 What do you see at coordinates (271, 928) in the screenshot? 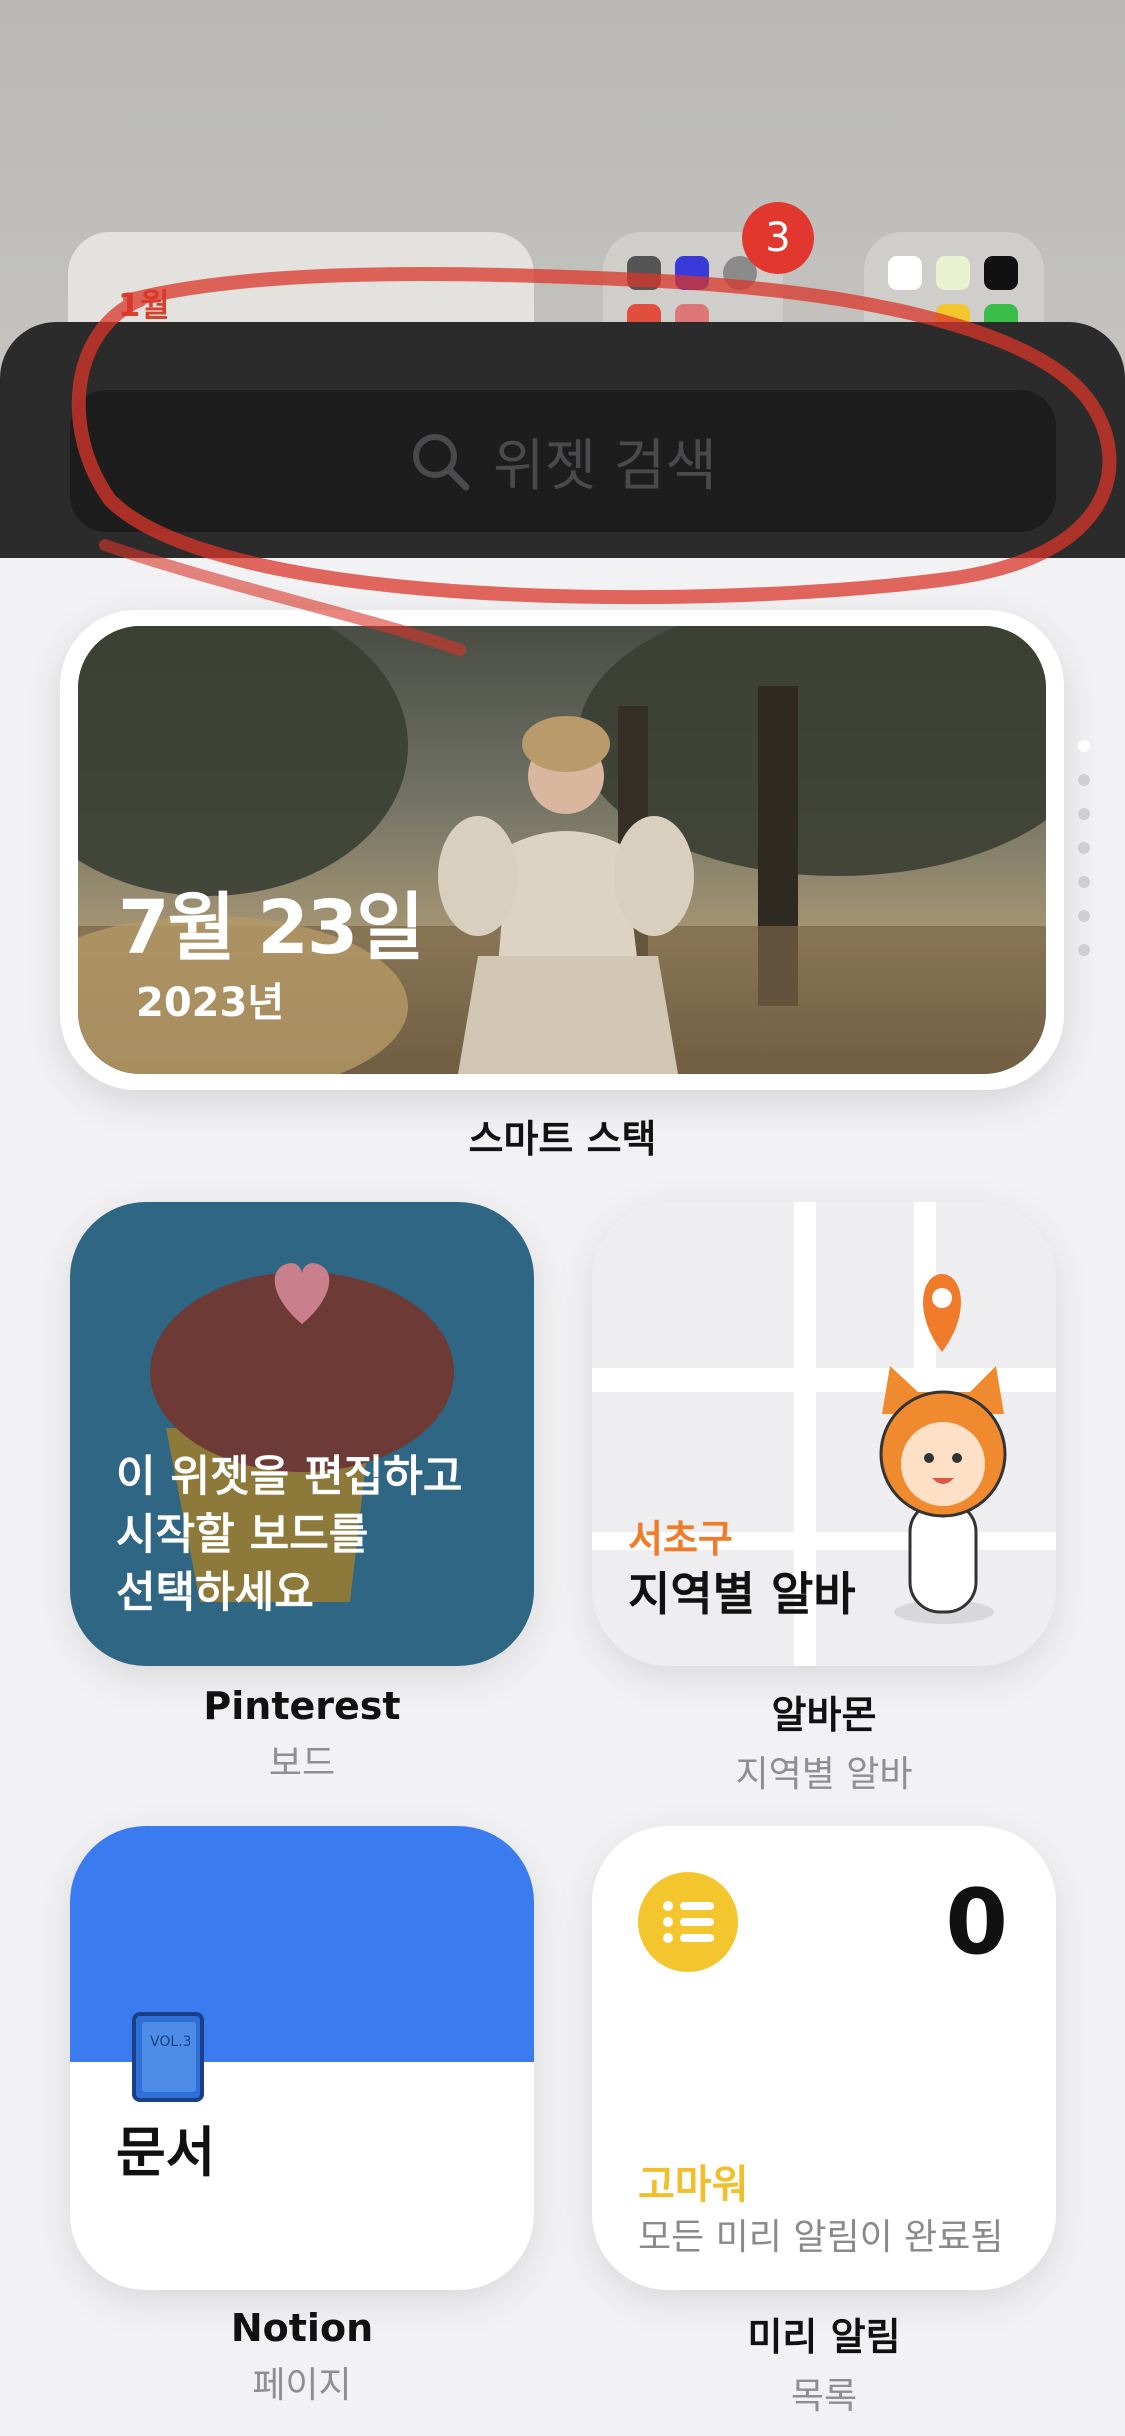
I see `photo-widget-date: 7월 23일` at bounding box center [271, 928].